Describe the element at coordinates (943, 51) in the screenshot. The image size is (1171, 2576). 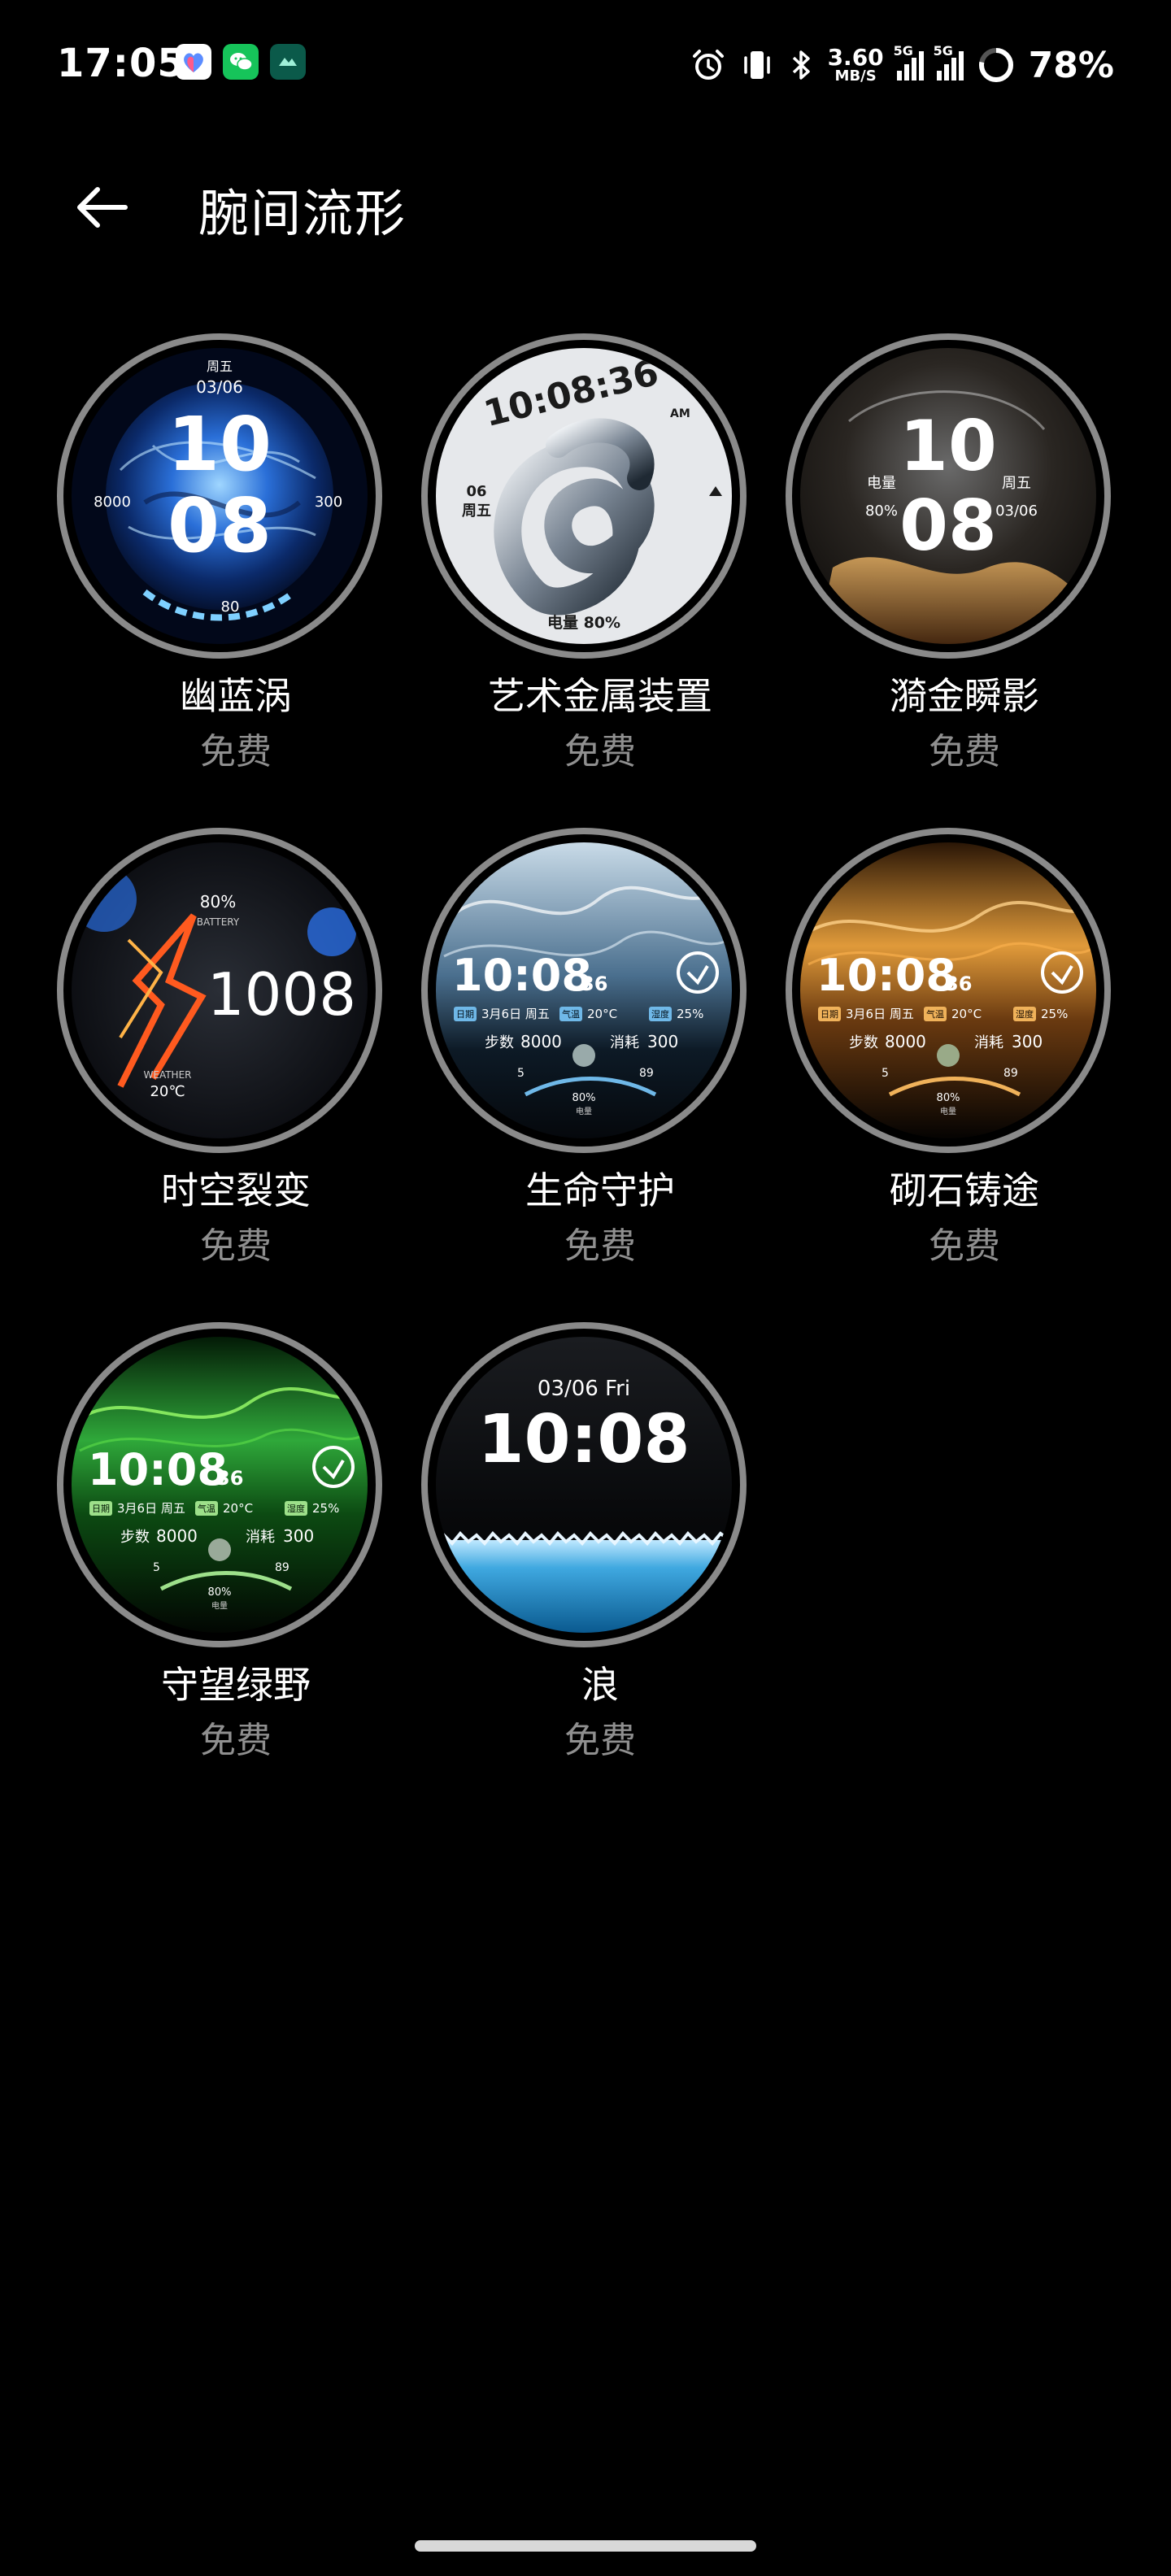
I see `signal-2-label: 5G` at that location.